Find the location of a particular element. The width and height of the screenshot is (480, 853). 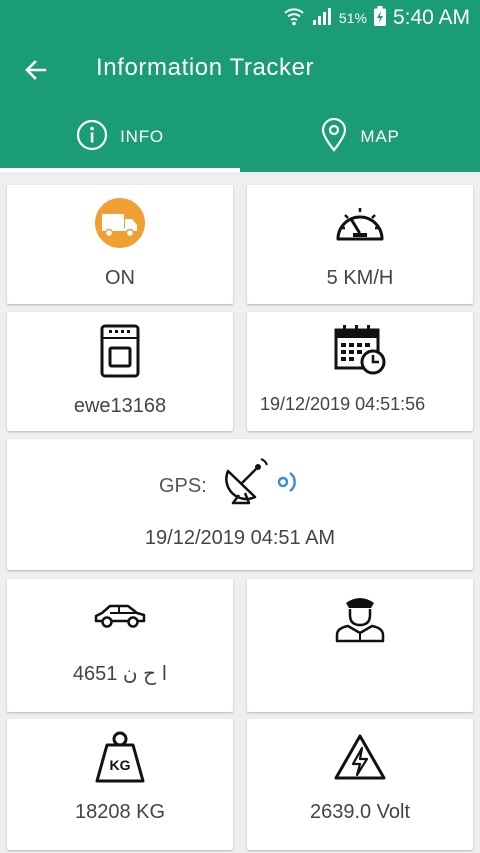

speedometer-icon is located at coordinates (360, 225).